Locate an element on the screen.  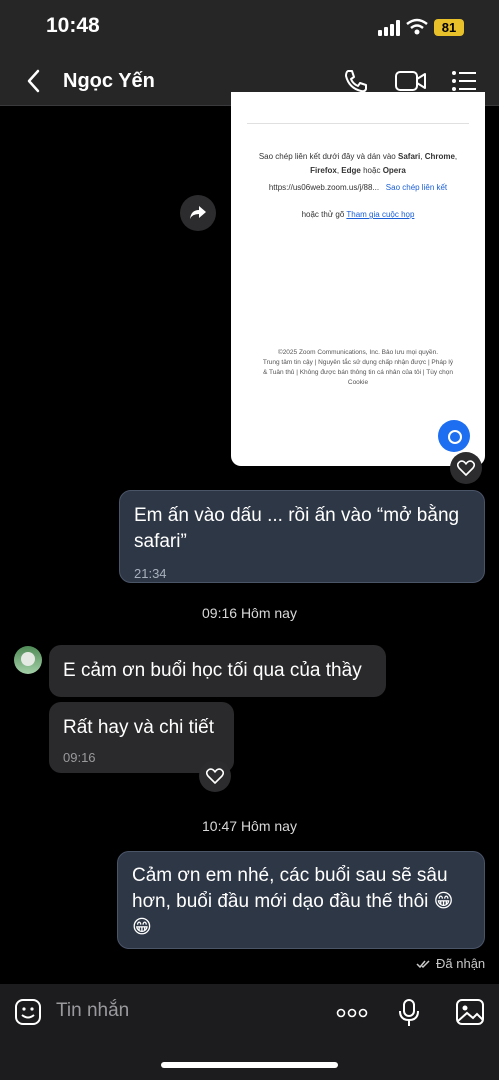
message-bubble-incoming: E cảm ơn buổi học tối qua của thầy is located at coordinates (217, 671).